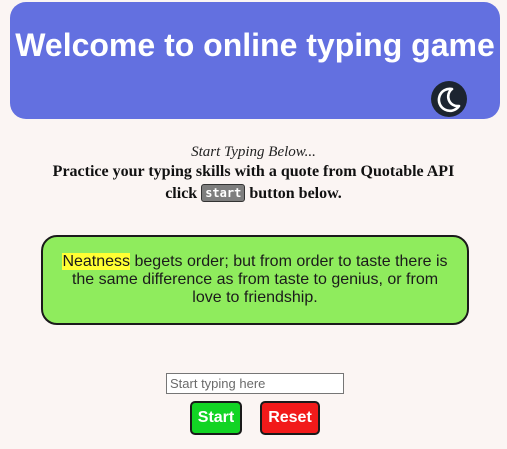 This screenshot has width=507, height=449. Describe the element at coordinates (255, 383) in the screenshot. I see `typing-input` at that location.